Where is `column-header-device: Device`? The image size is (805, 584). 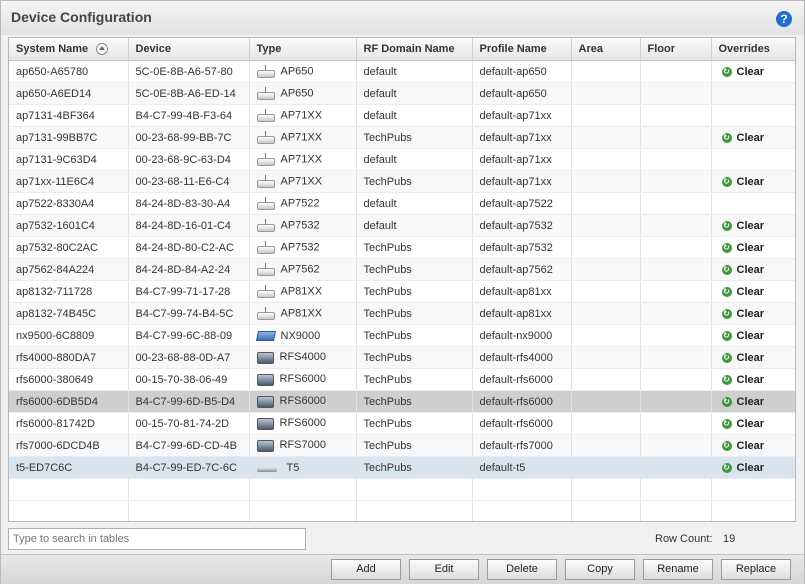 column-header-device: Device is located at coordinates (189, 49).